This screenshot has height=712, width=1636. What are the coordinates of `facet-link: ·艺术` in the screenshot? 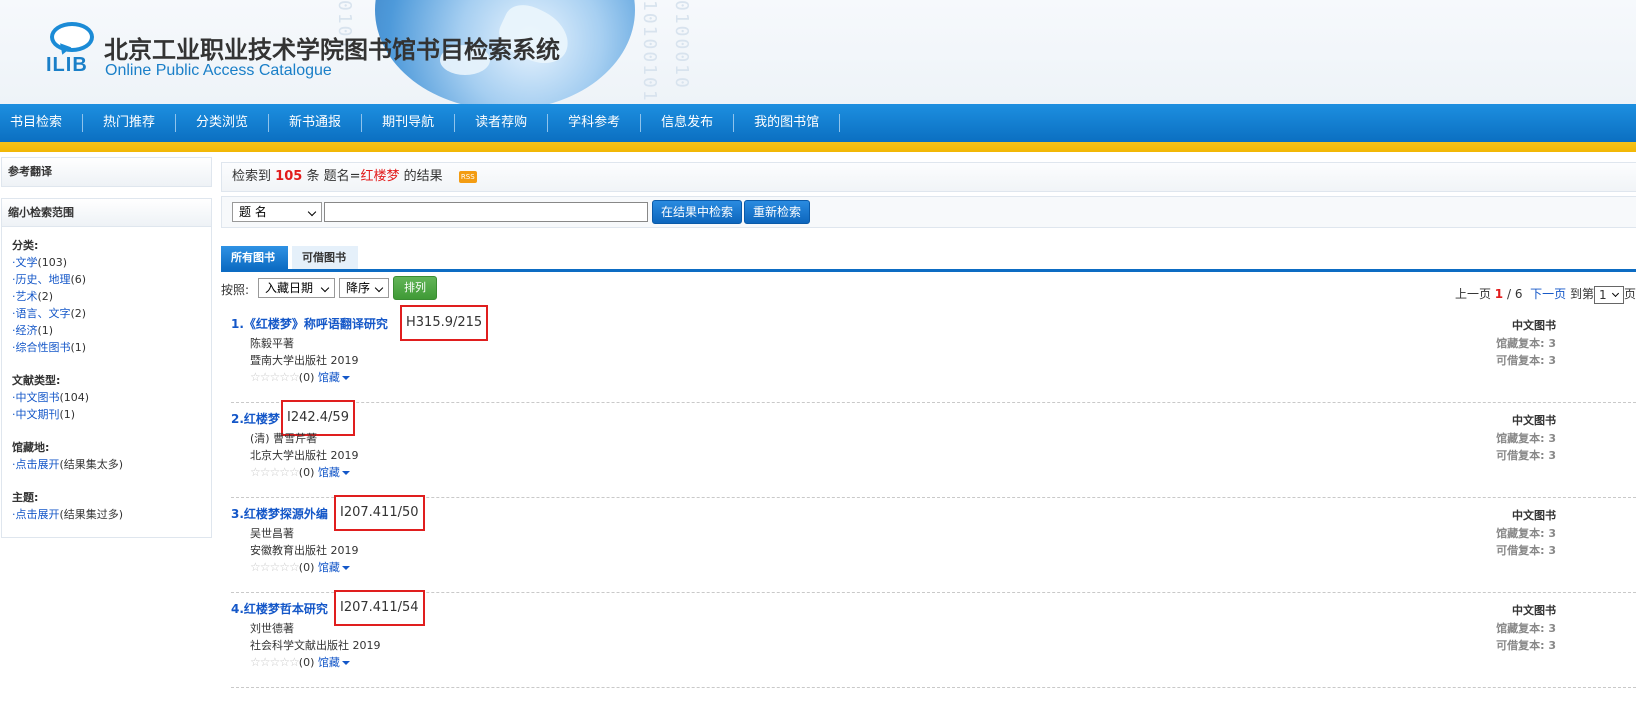 It's located at (25, 296).